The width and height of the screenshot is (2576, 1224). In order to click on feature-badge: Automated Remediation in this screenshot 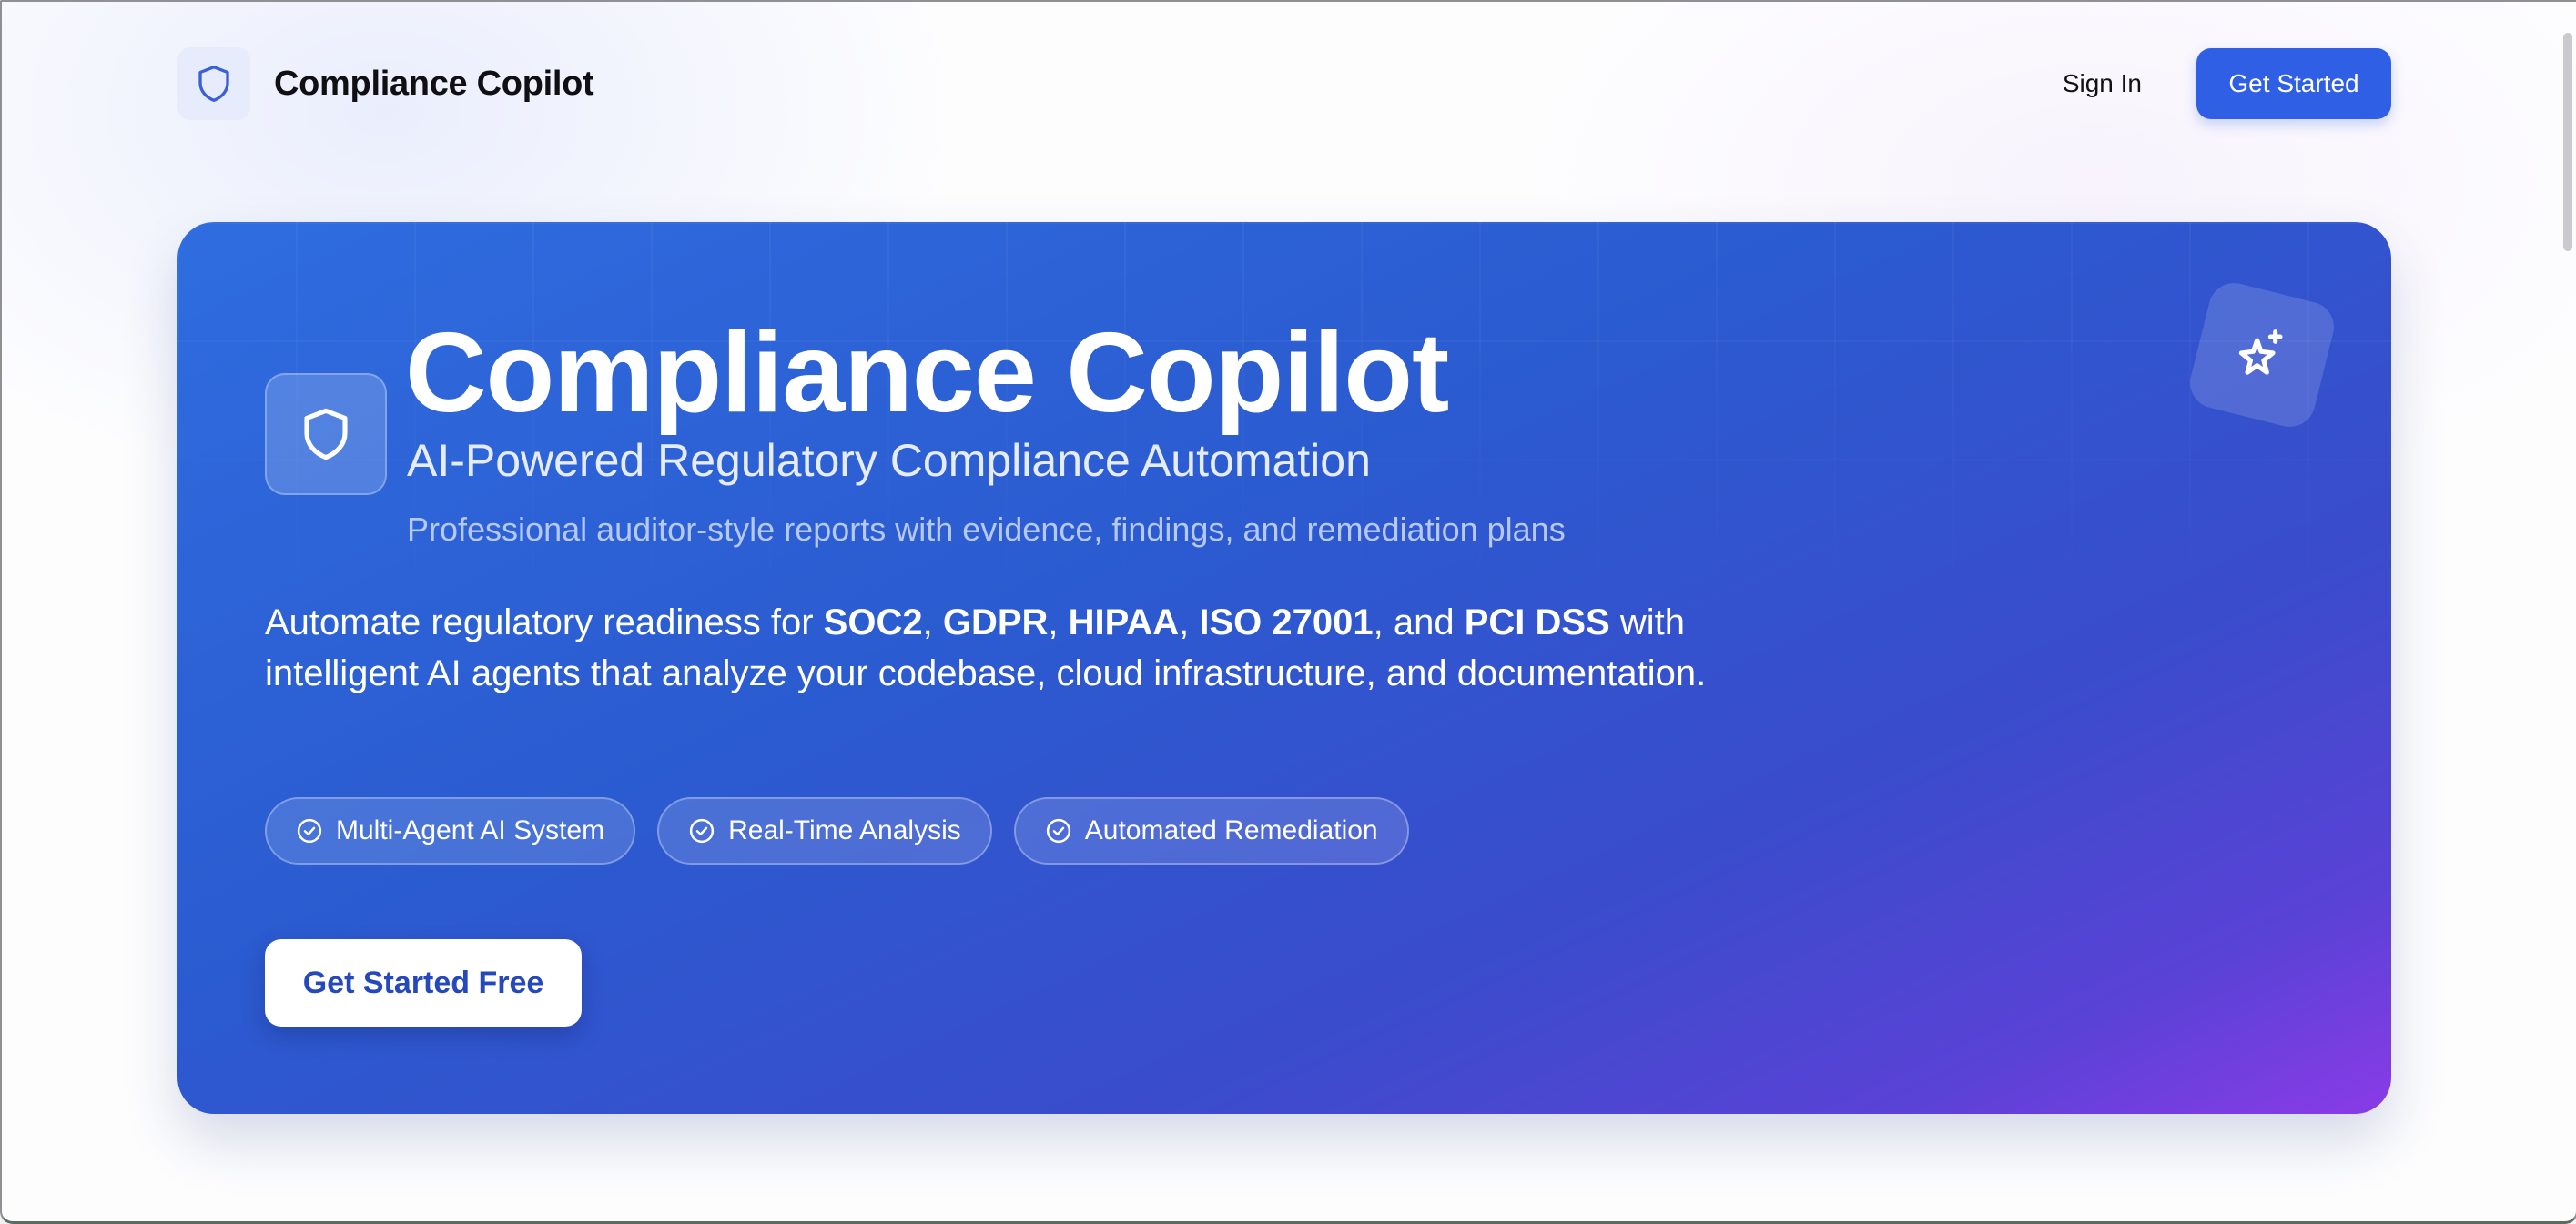, I will do `click(1211, 831)`.